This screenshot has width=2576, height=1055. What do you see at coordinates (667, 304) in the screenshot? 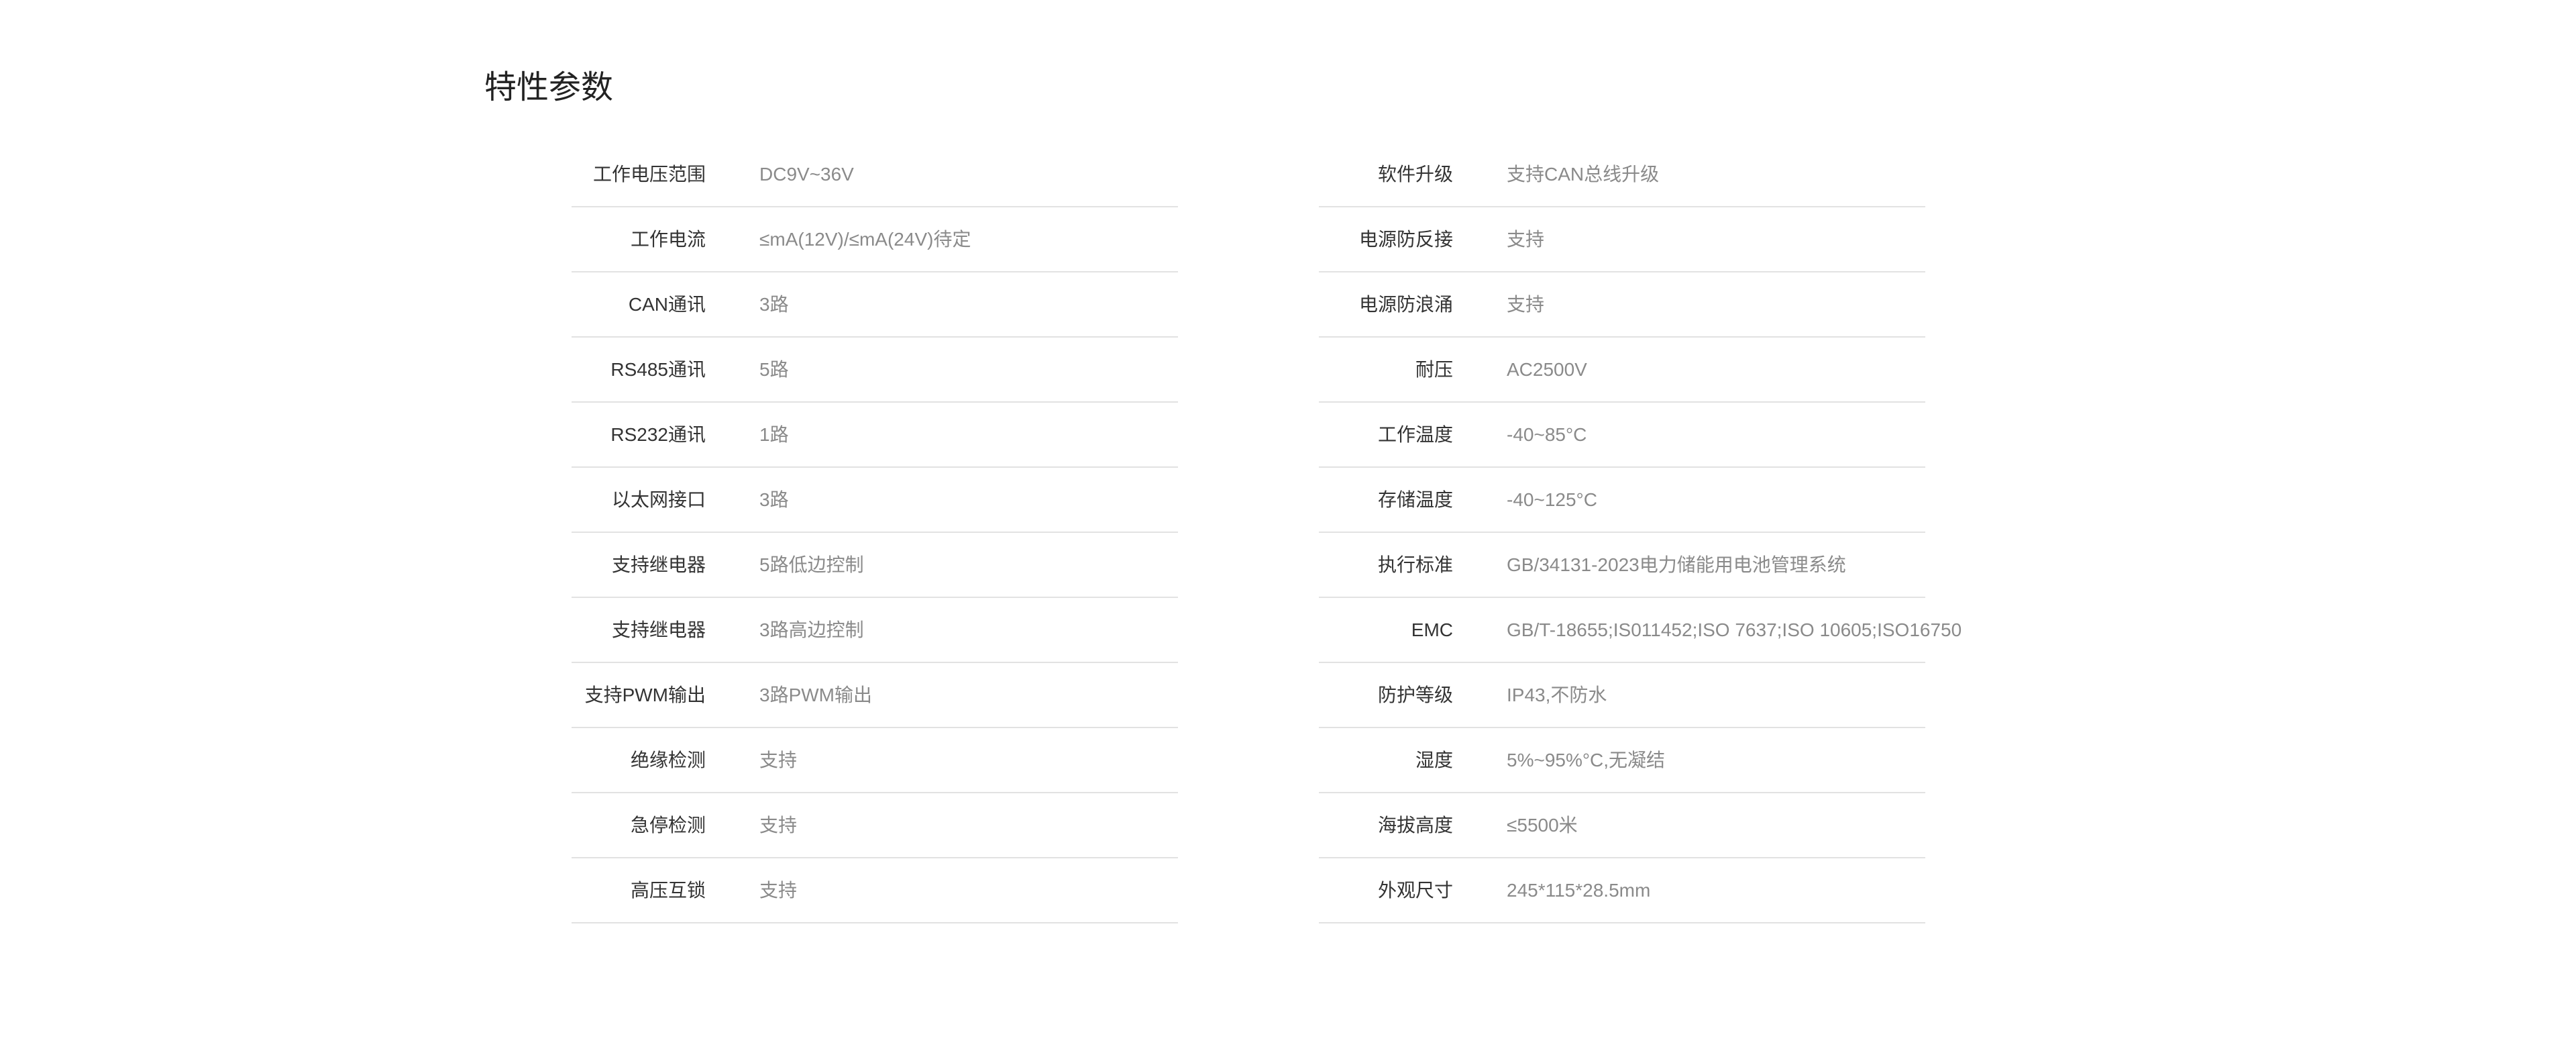
I see `spec-label: CAN通讯` at bounding box center [667, 304].